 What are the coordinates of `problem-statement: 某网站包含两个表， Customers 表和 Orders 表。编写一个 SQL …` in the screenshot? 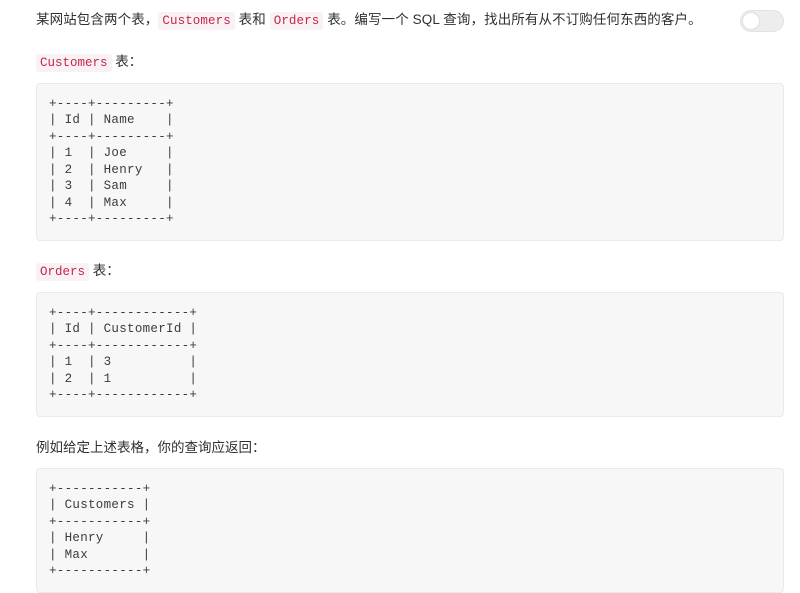 It's located at (383, 19).